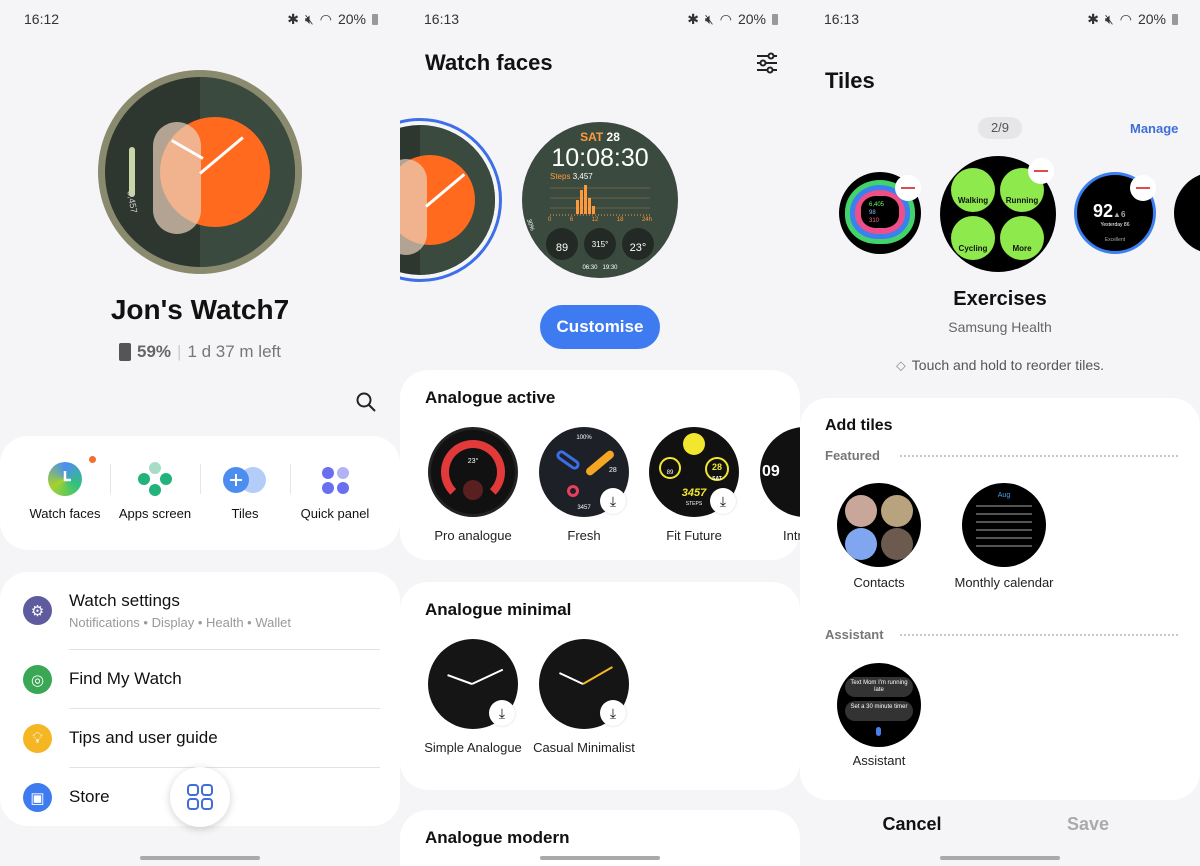 The height and width of the screenshot is (866, 1200). What do you see at coordinates (366, 402) in the screenshot?
I see `search-icon` at bounding box center [366, 402].